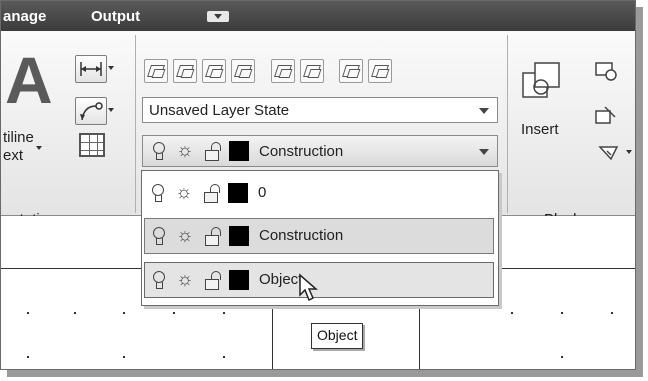 This screenshot has width=648, height=381. I want to click on leader-button, so click(91, 111).